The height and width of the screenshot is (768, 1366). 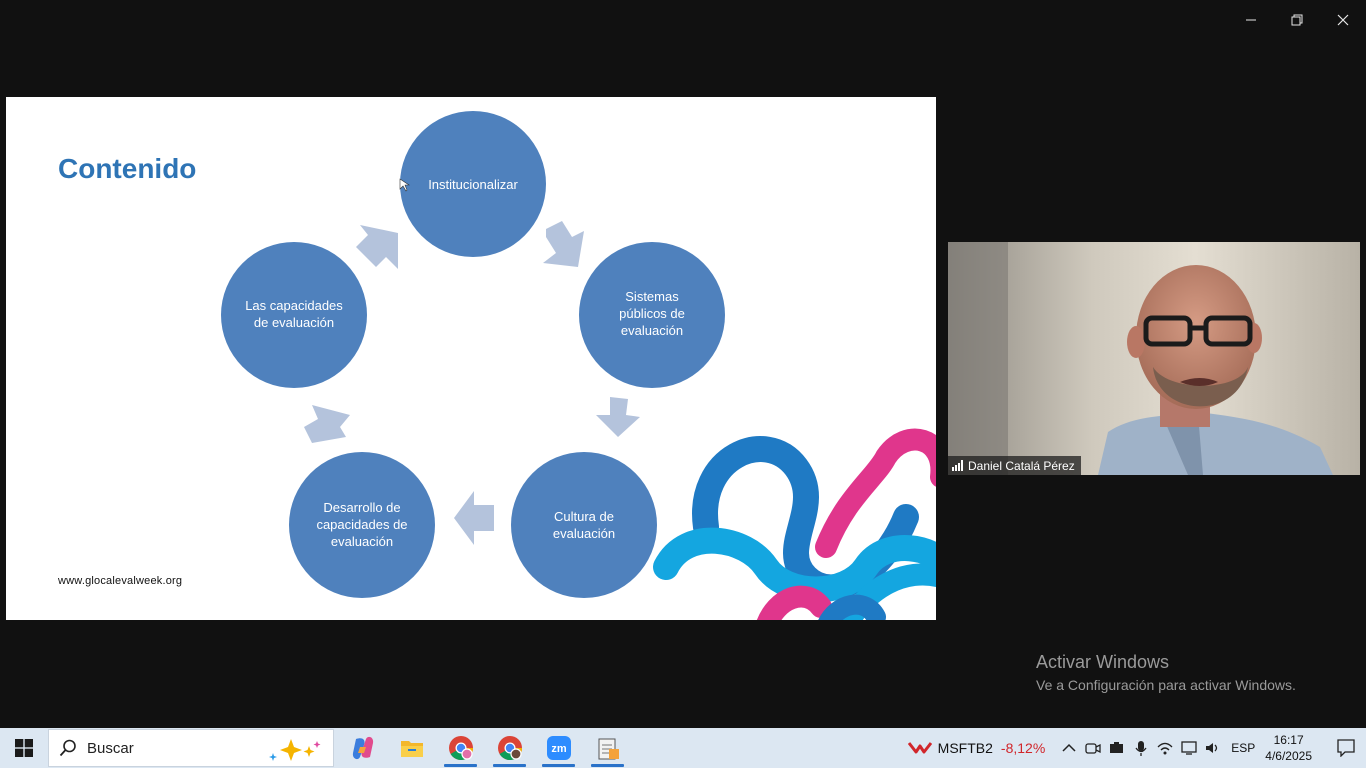 I want to click on cycle-node-label: públicos de, so click(x=652, y=313).